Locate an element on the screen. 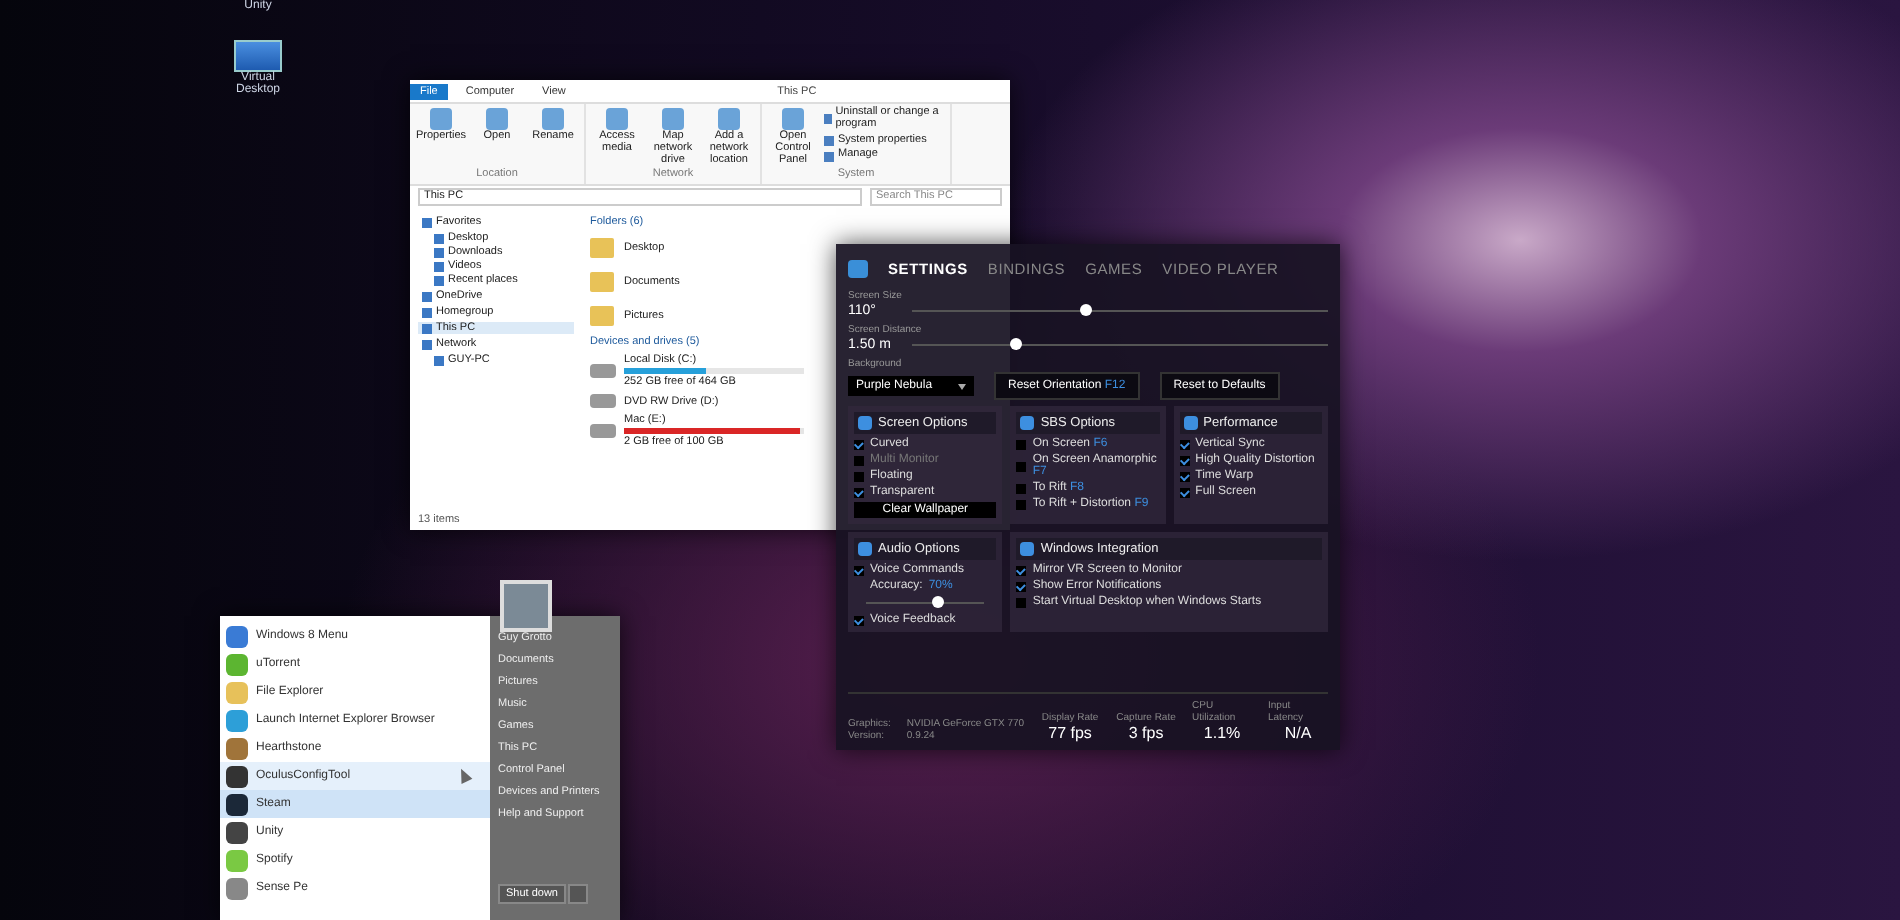 The width and height of the screenshot is (1900, 920). stat-value: 3 fps is located at coordinates (1146, 733).